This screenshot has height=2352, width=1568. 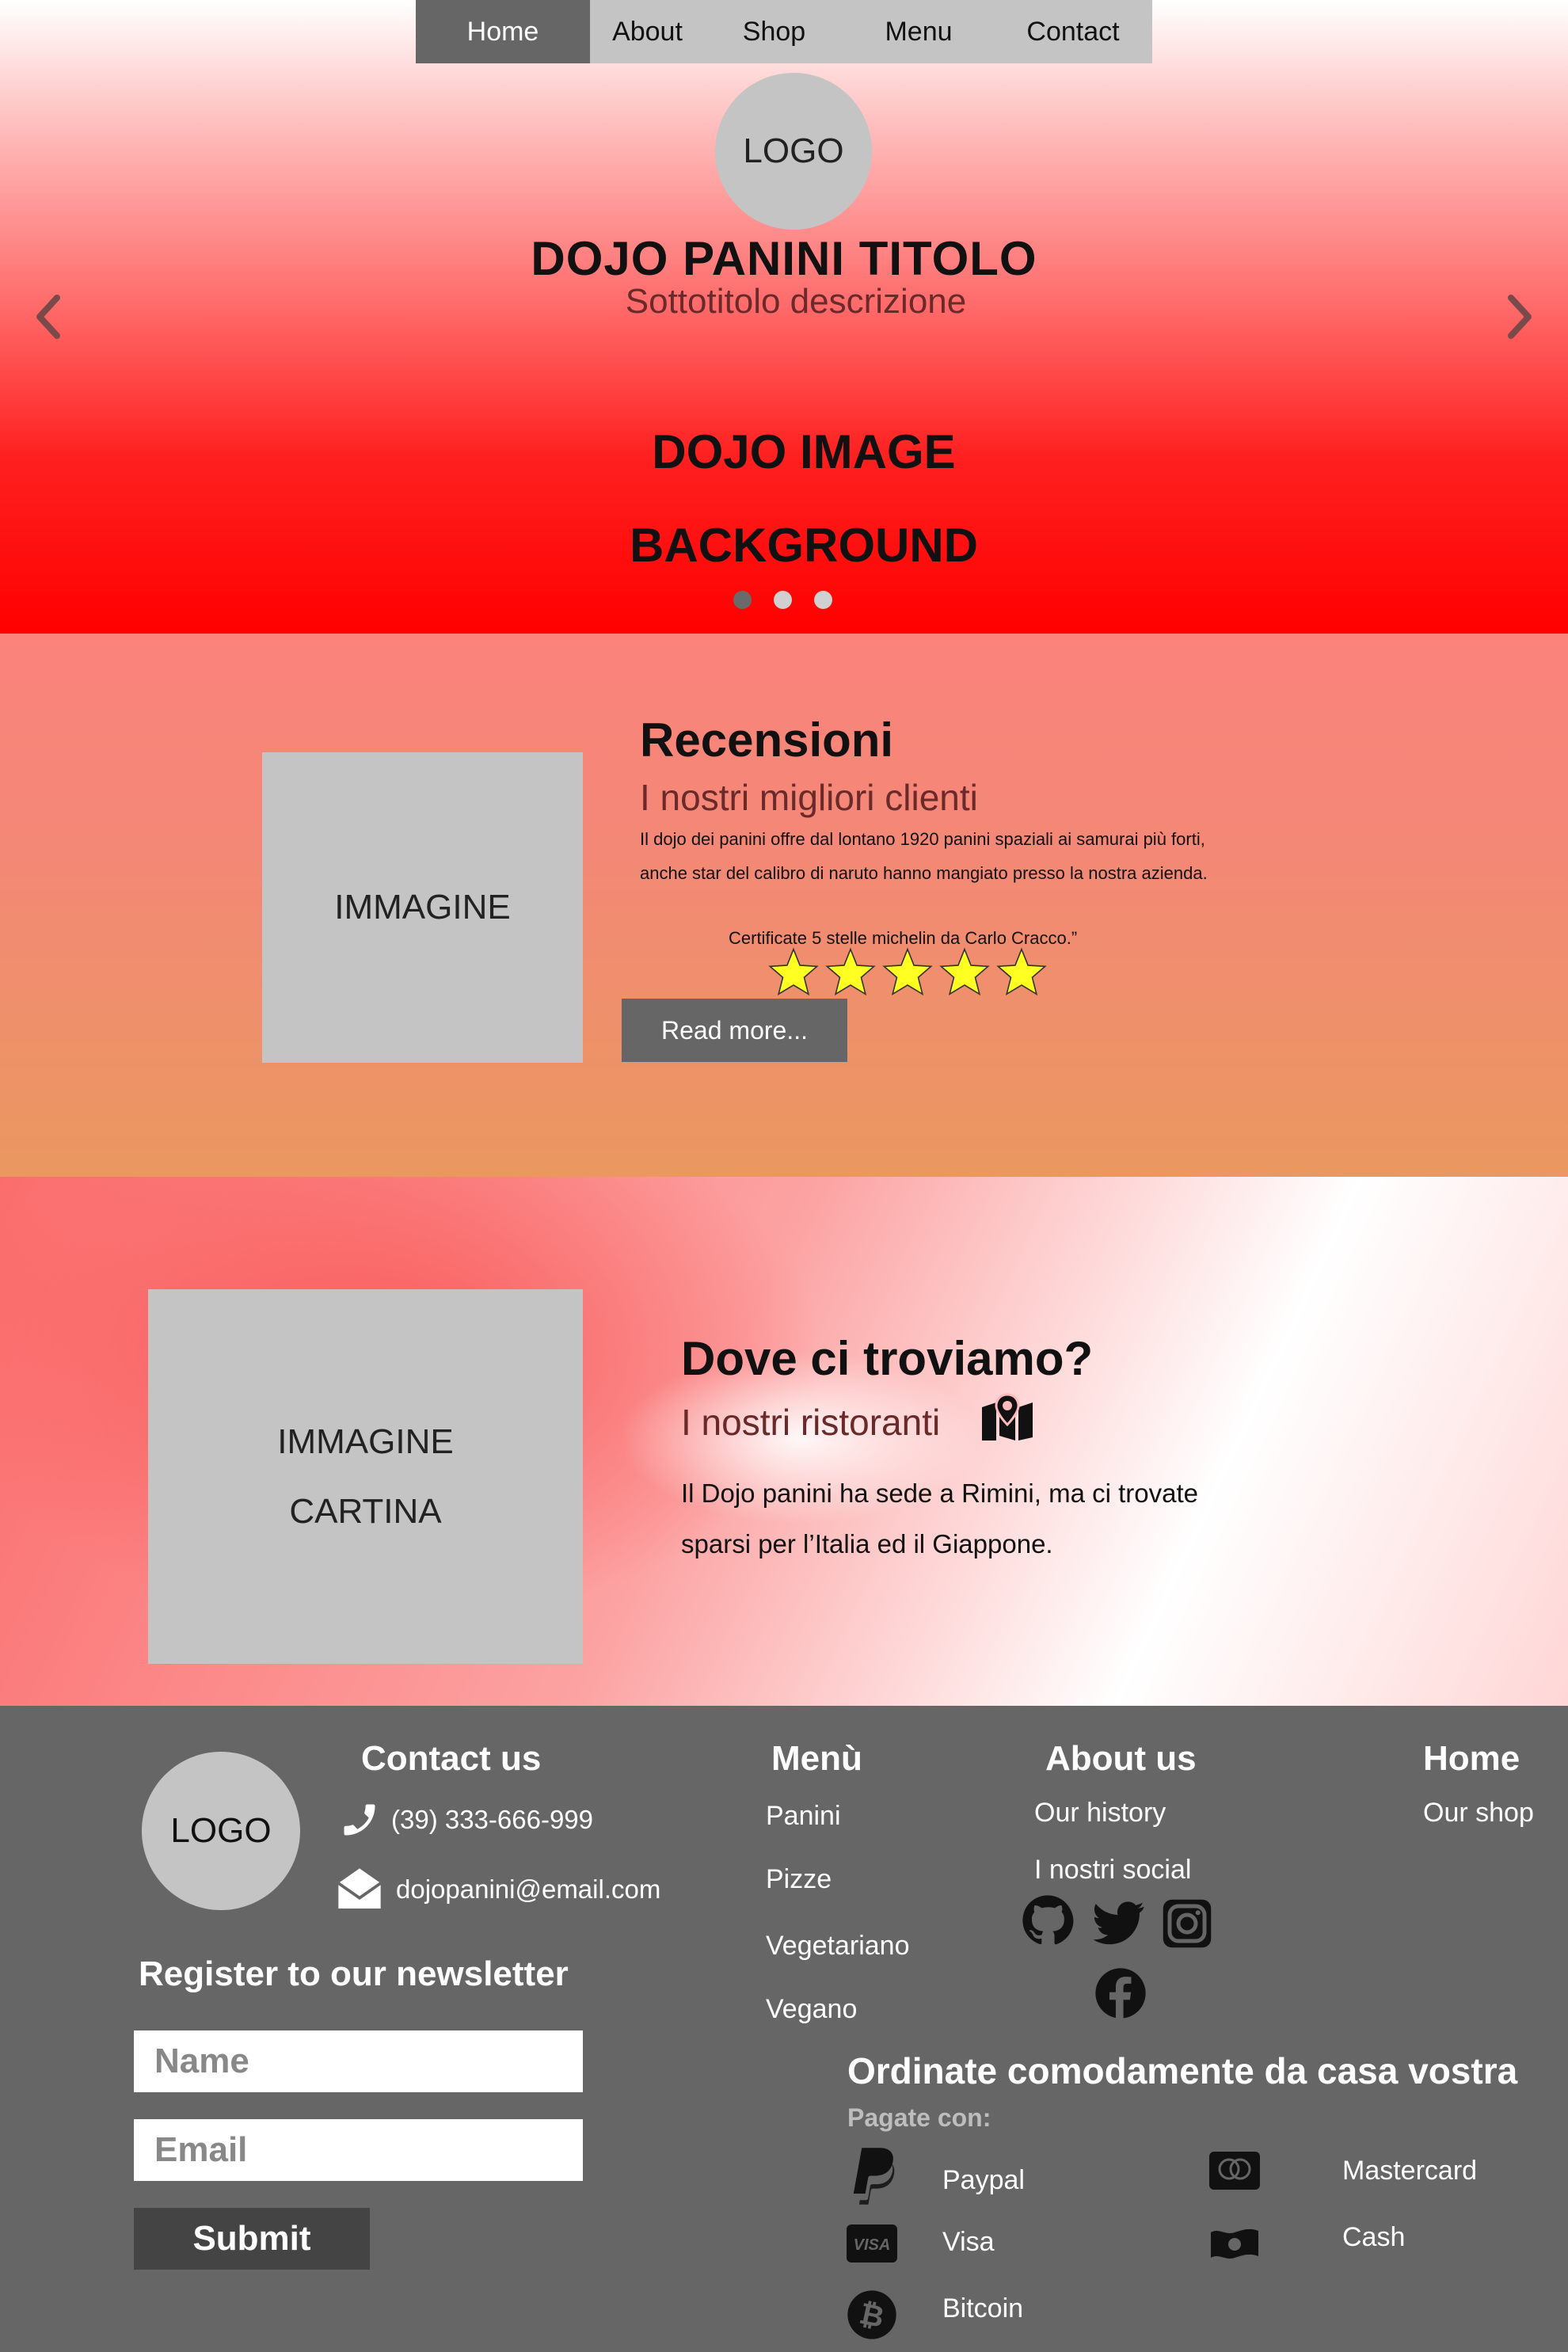 I want to click on nav-item-about: About, so click(x=647, y=31).